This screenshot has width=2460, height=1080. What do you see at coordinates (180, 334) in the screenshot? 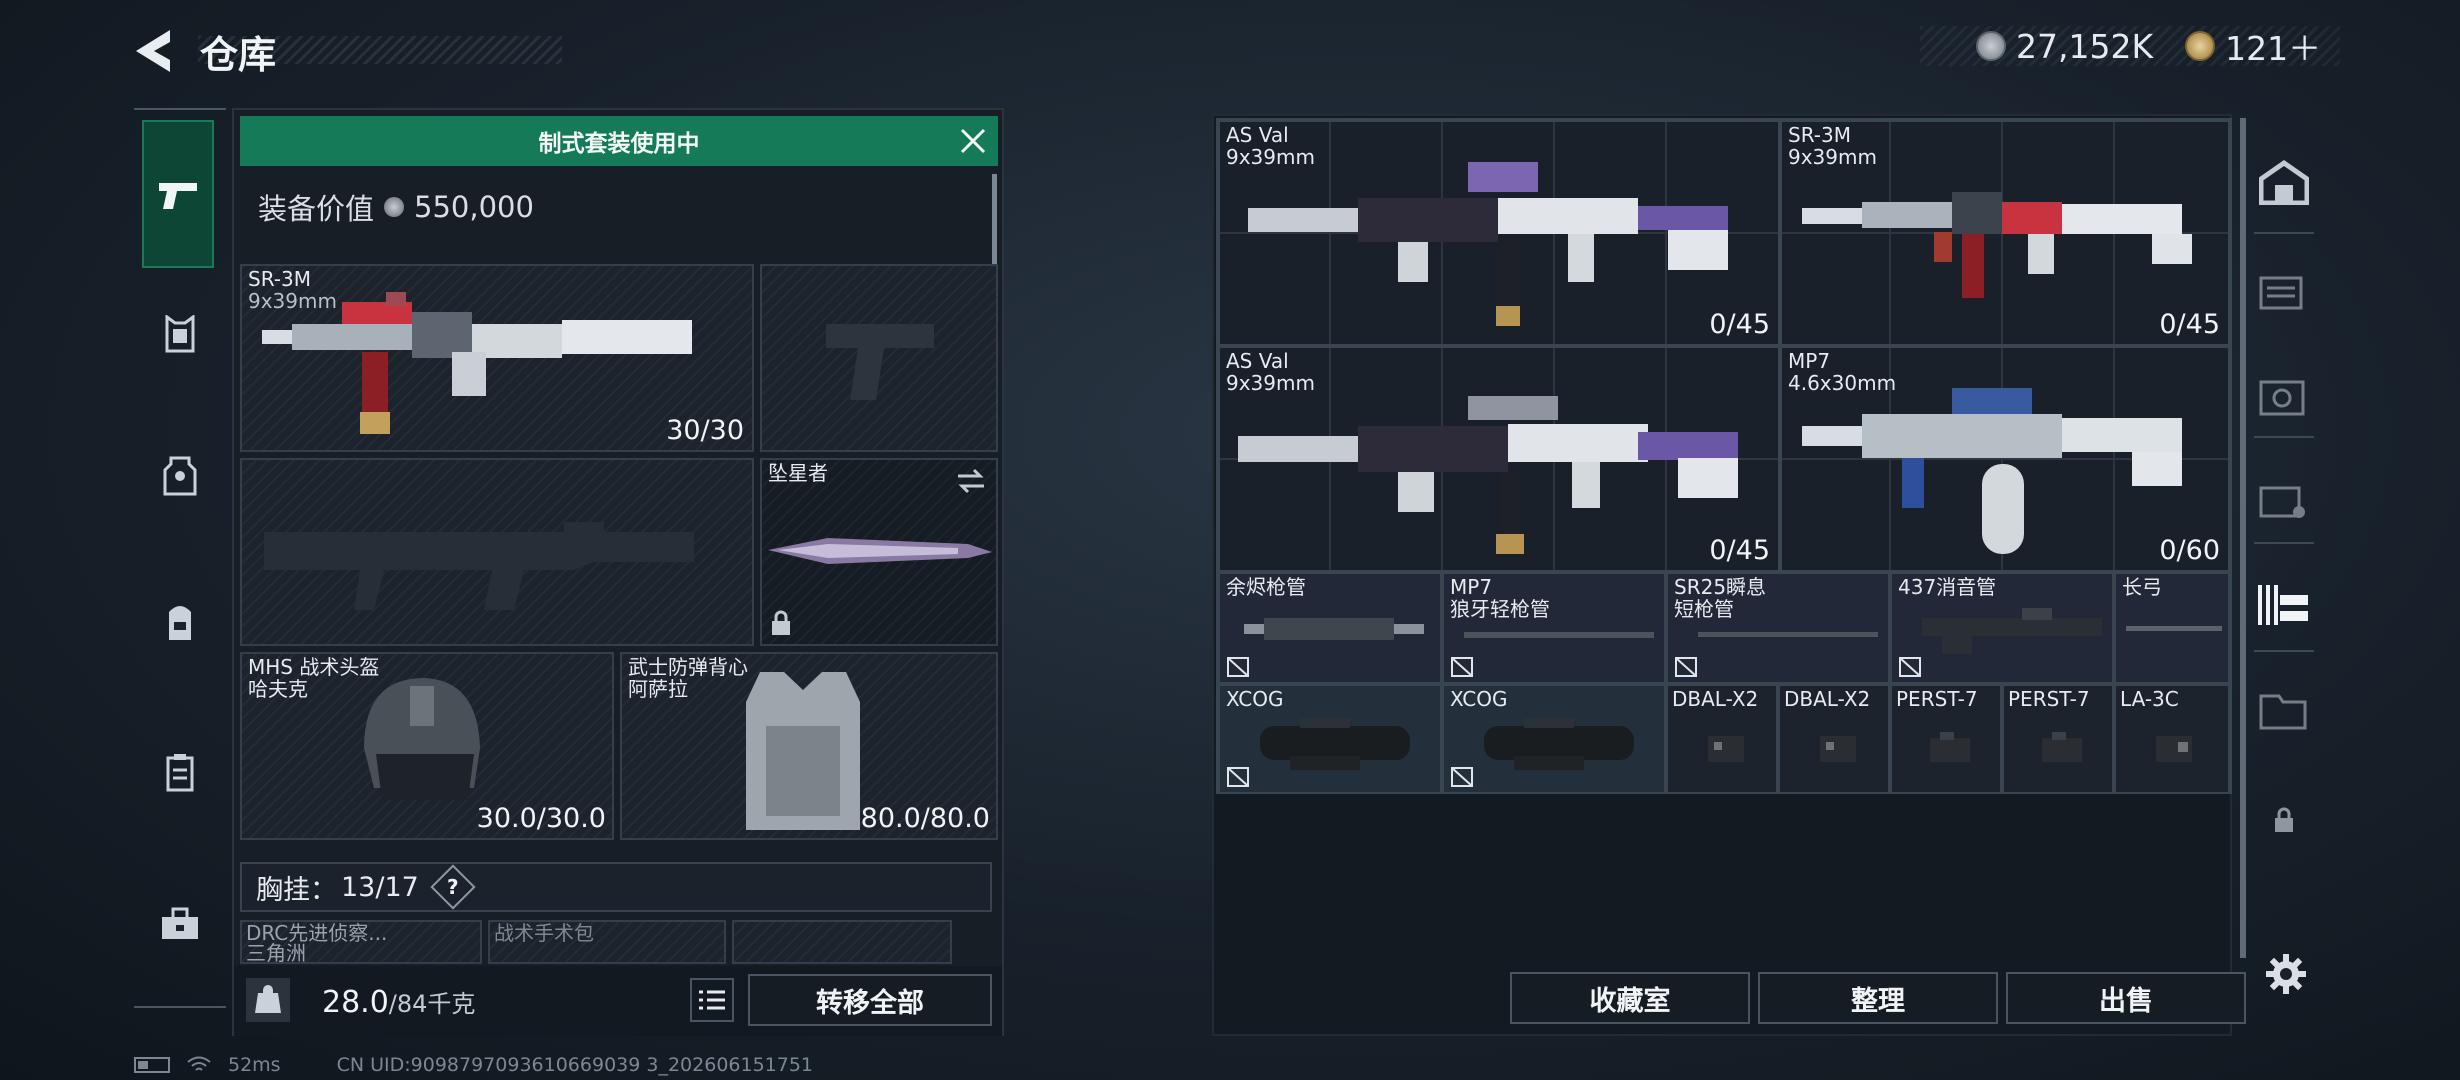
I see `sidebar-tab-chest-rig` at bounding box center [180, 334].